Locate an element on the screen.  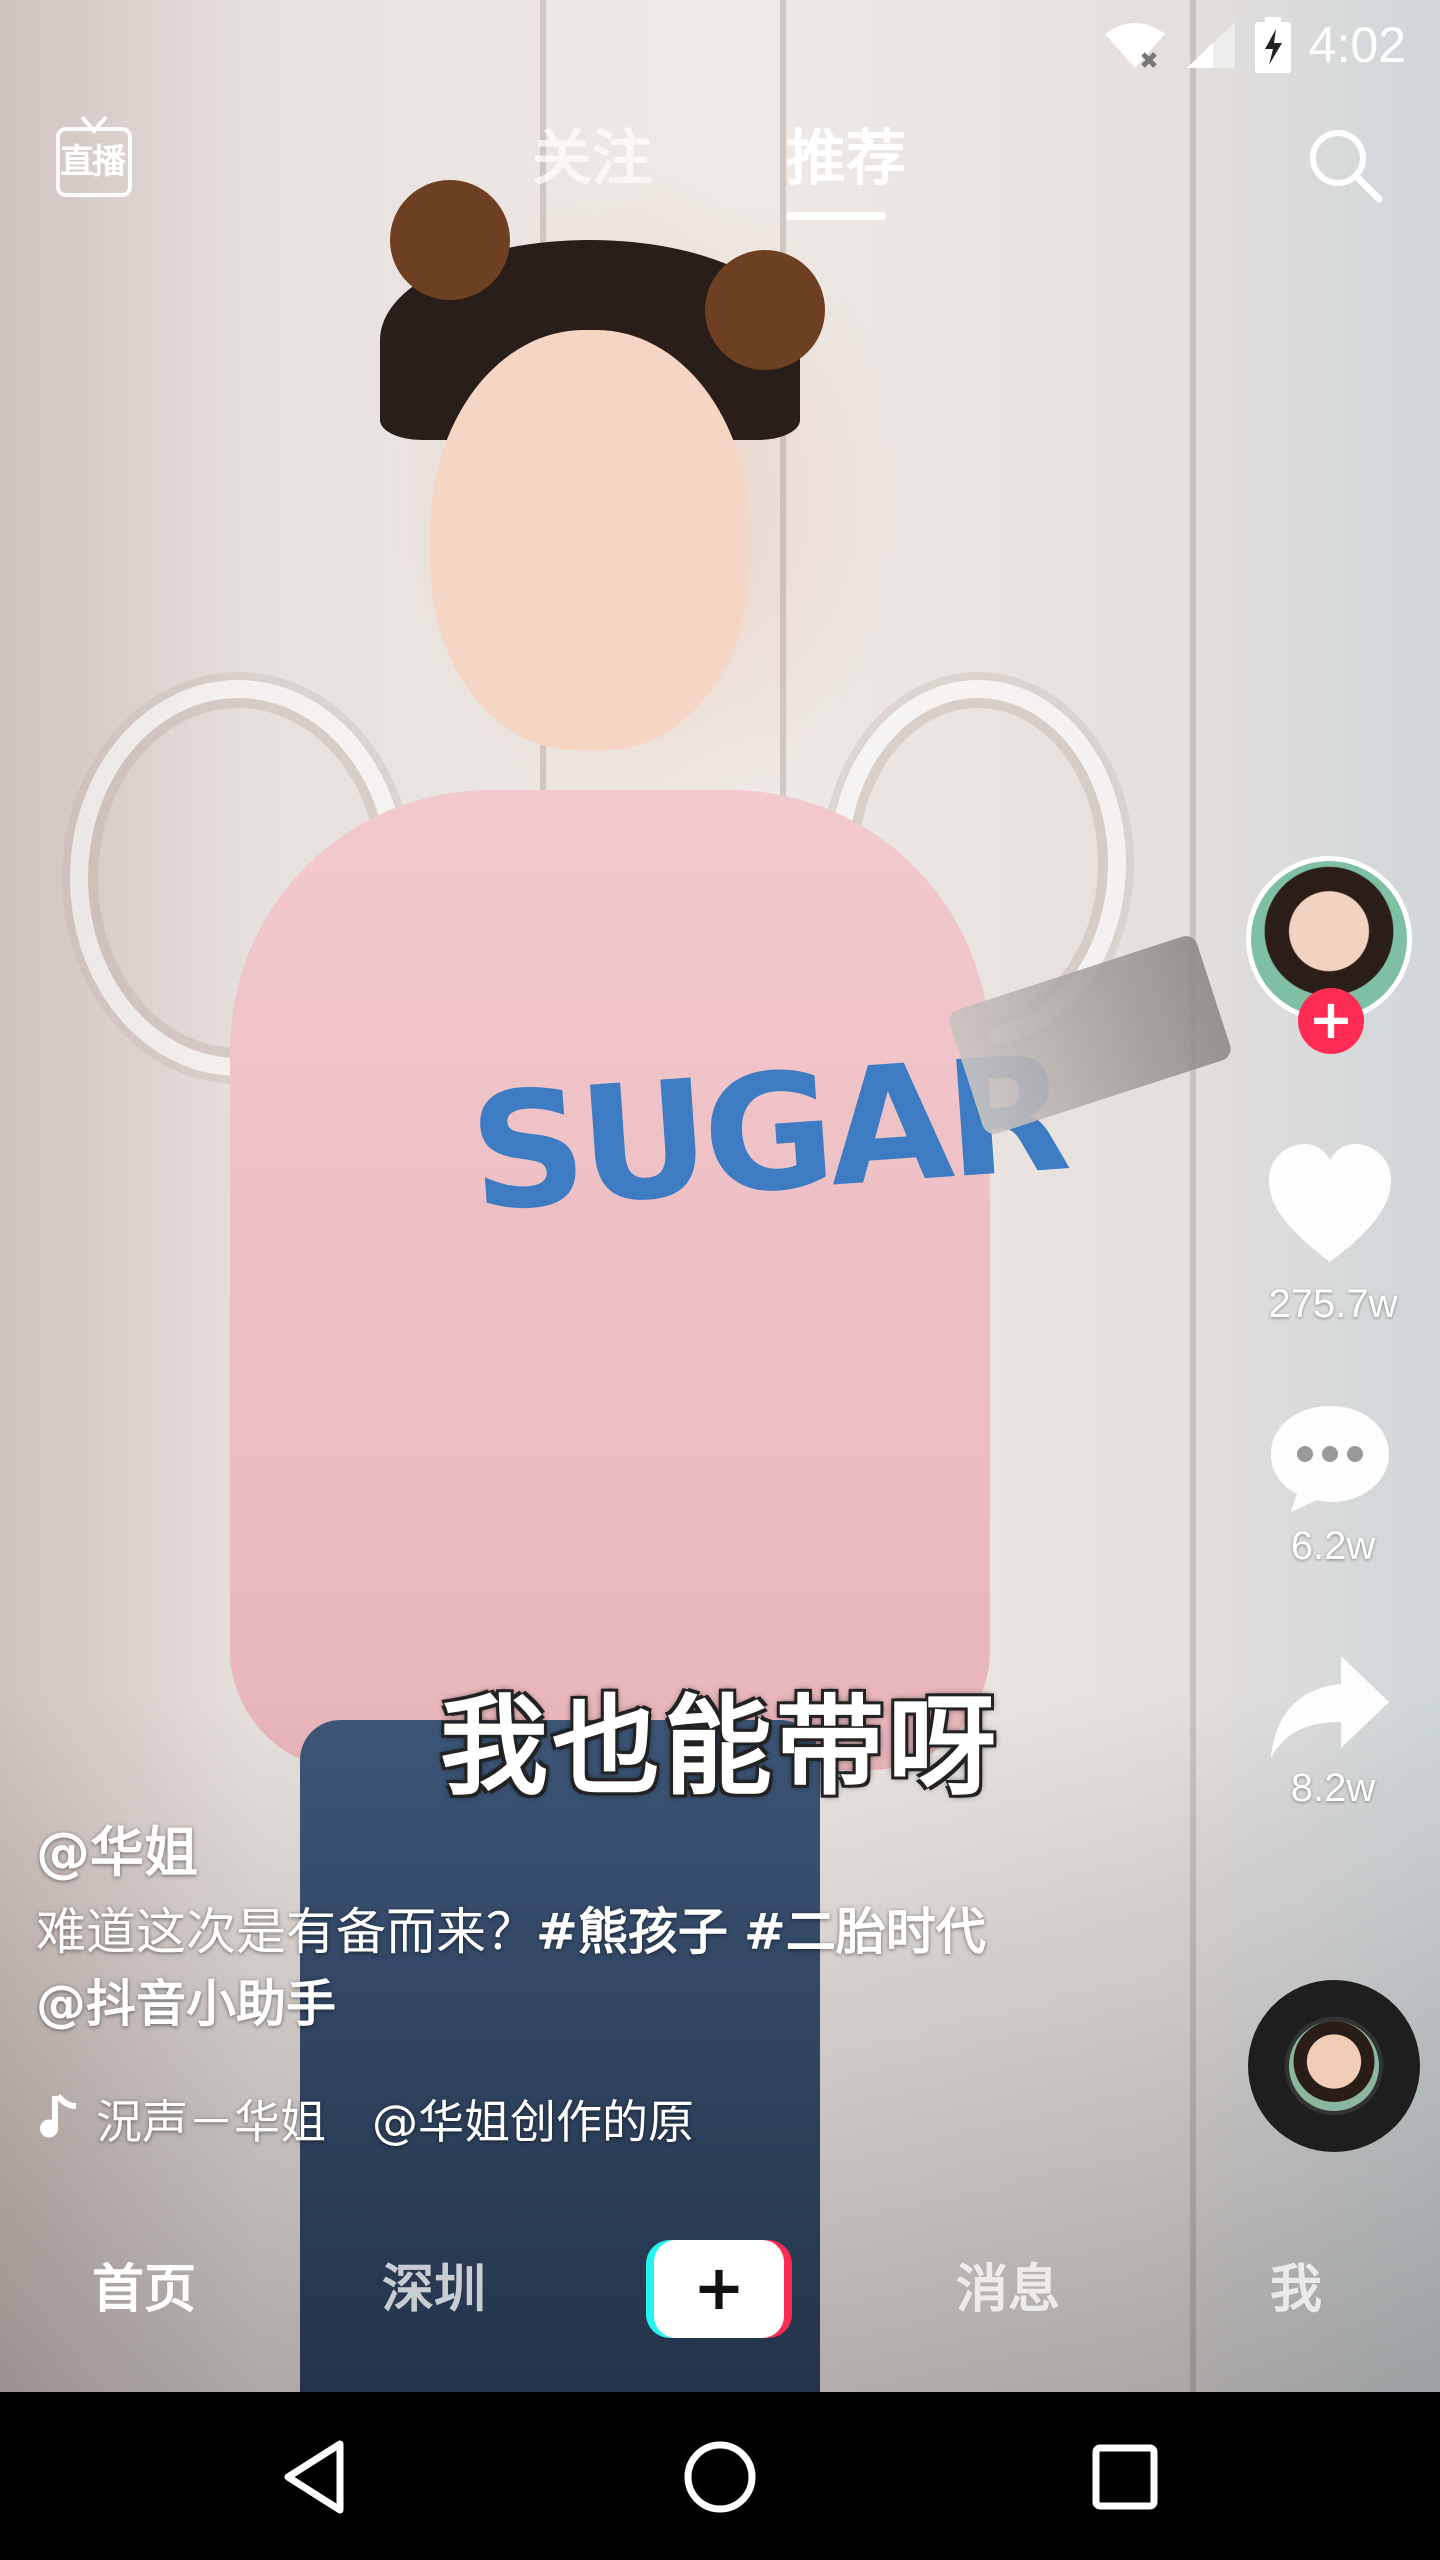
author-name: @华姐 is located at coordinates (117, 1847).